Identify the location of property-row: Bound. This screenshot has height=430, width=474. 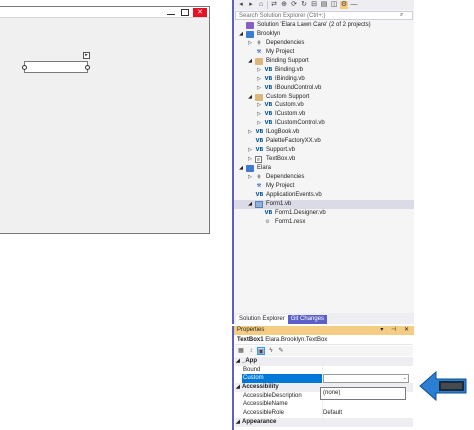
(324, 370).